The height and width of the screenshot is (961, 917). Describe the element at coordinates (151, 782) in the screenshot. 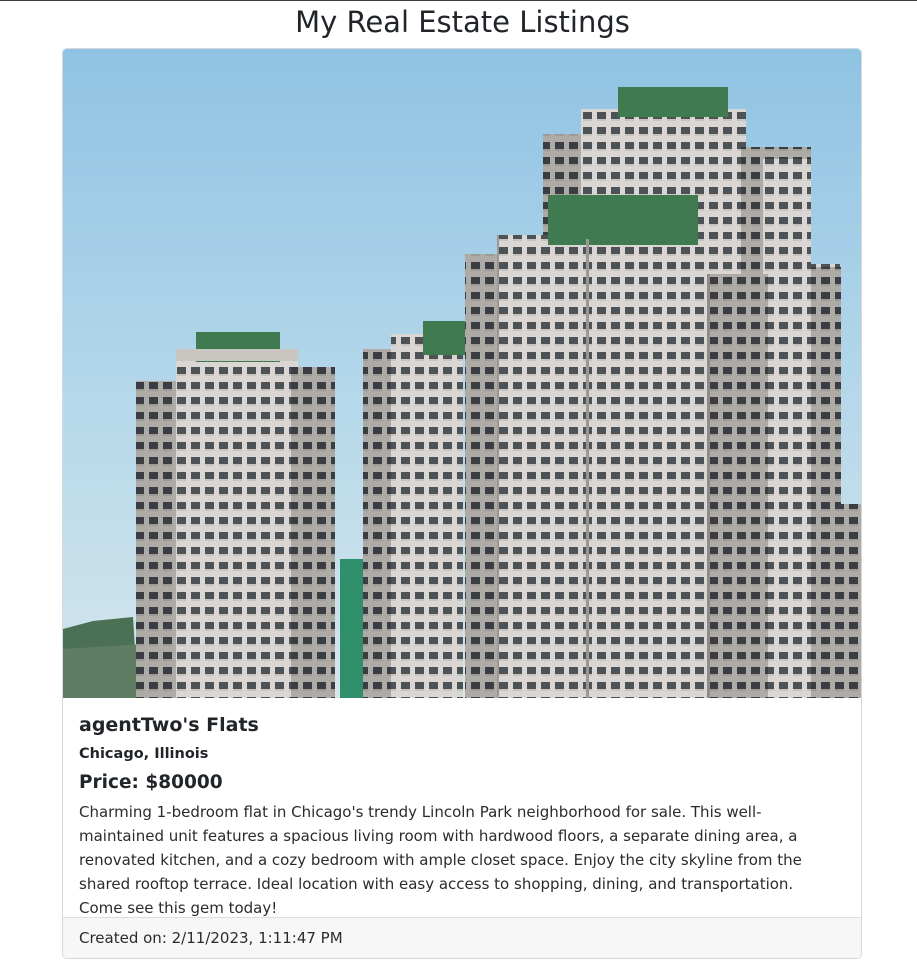

I see `listing-price: Price: $80000` at that location.